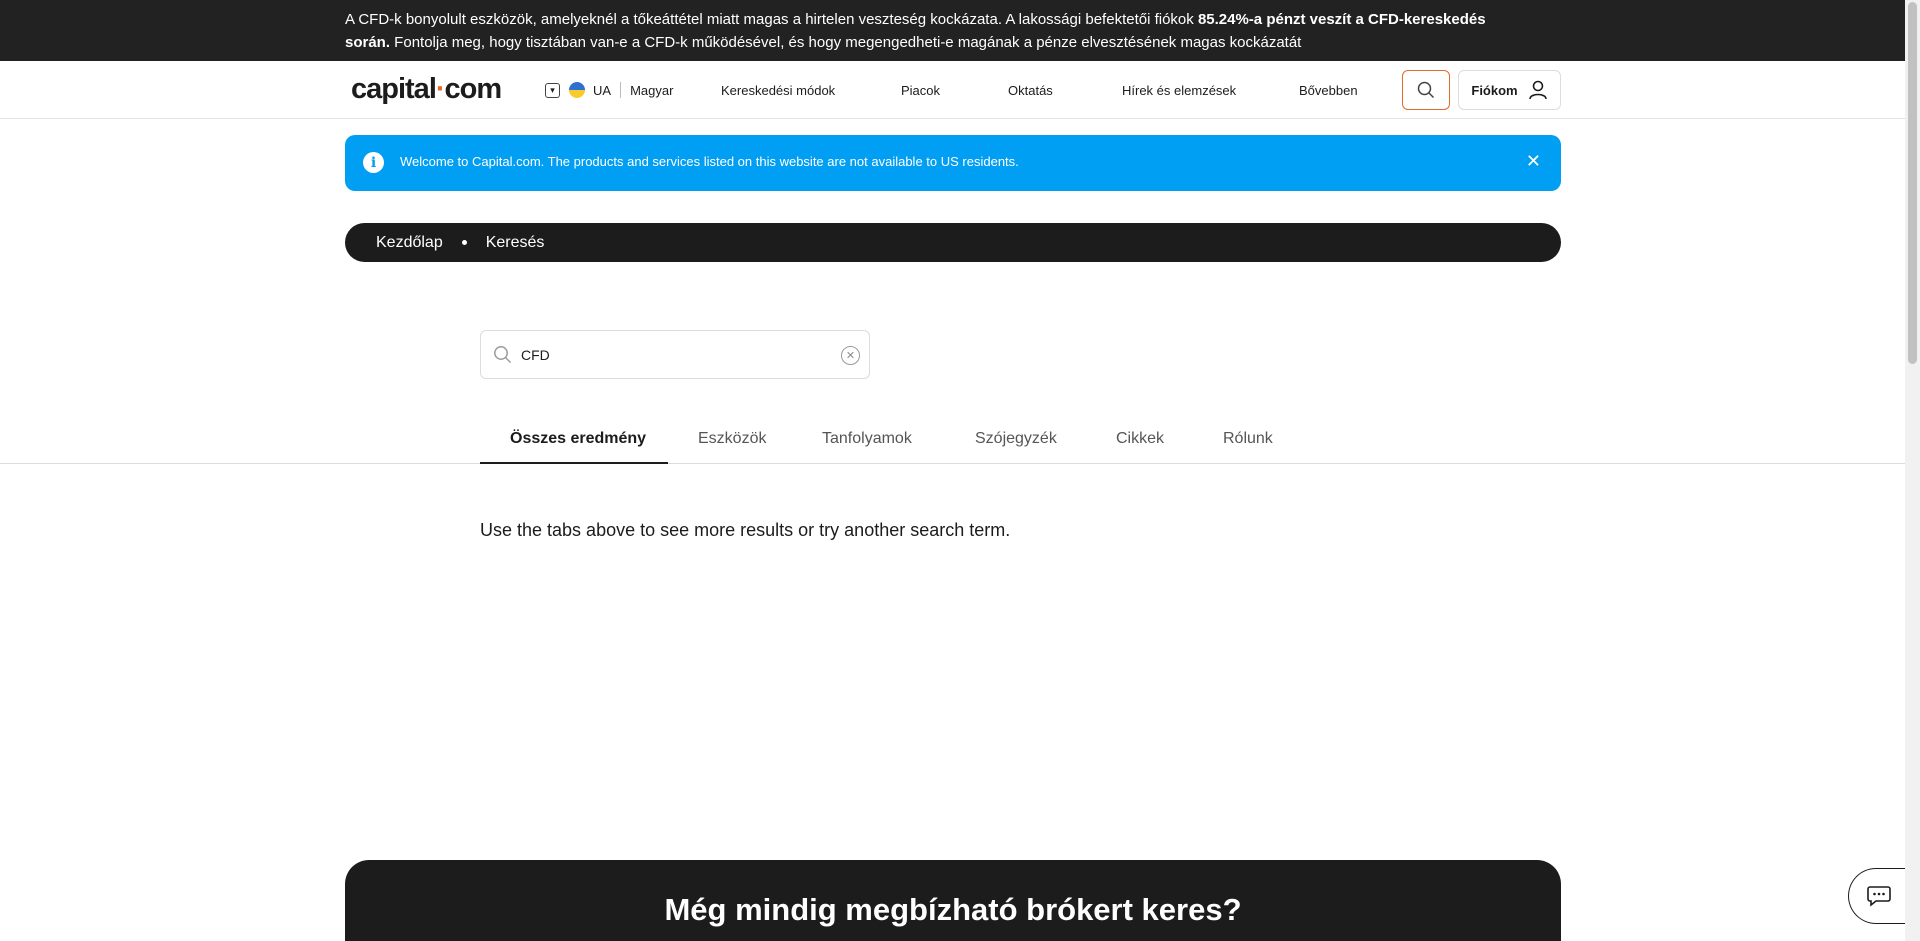 The image size is (1920, 941). Describe the element at coordinates (1328, 90) in the screenshot. I see `nav-more: Bővebben` at that location.